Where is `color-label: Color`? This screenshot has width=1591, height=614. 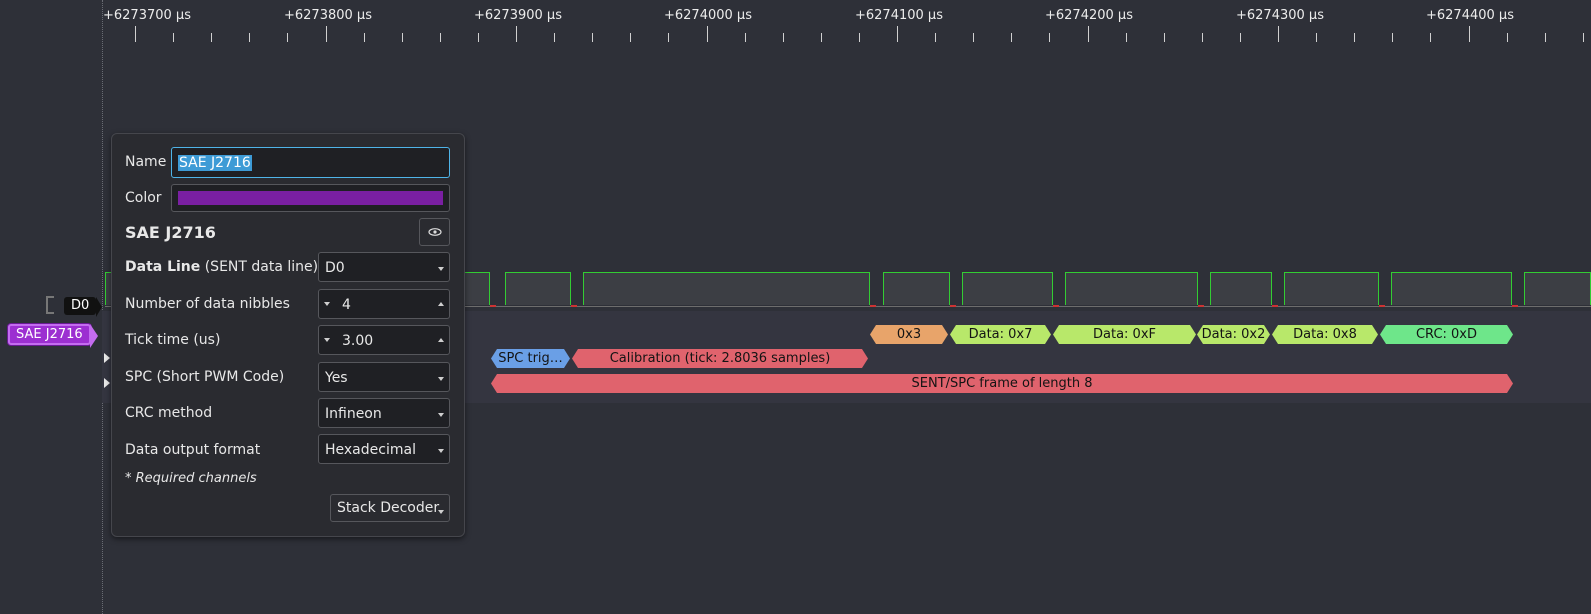 color-label: Color is located at coordinates (143, 198).